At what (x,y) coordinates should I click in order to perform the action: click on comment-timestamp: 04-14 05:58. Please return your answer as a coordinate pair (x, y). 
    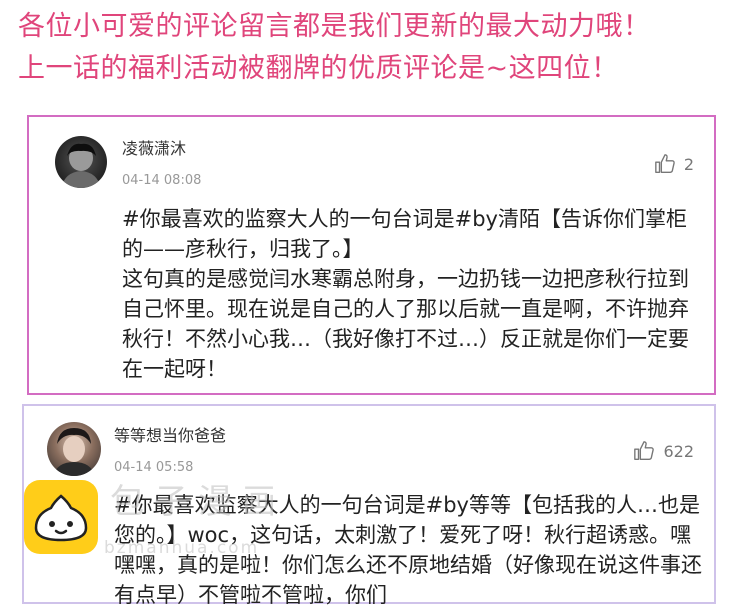
    Looking at the image, I should click on (154, 467).